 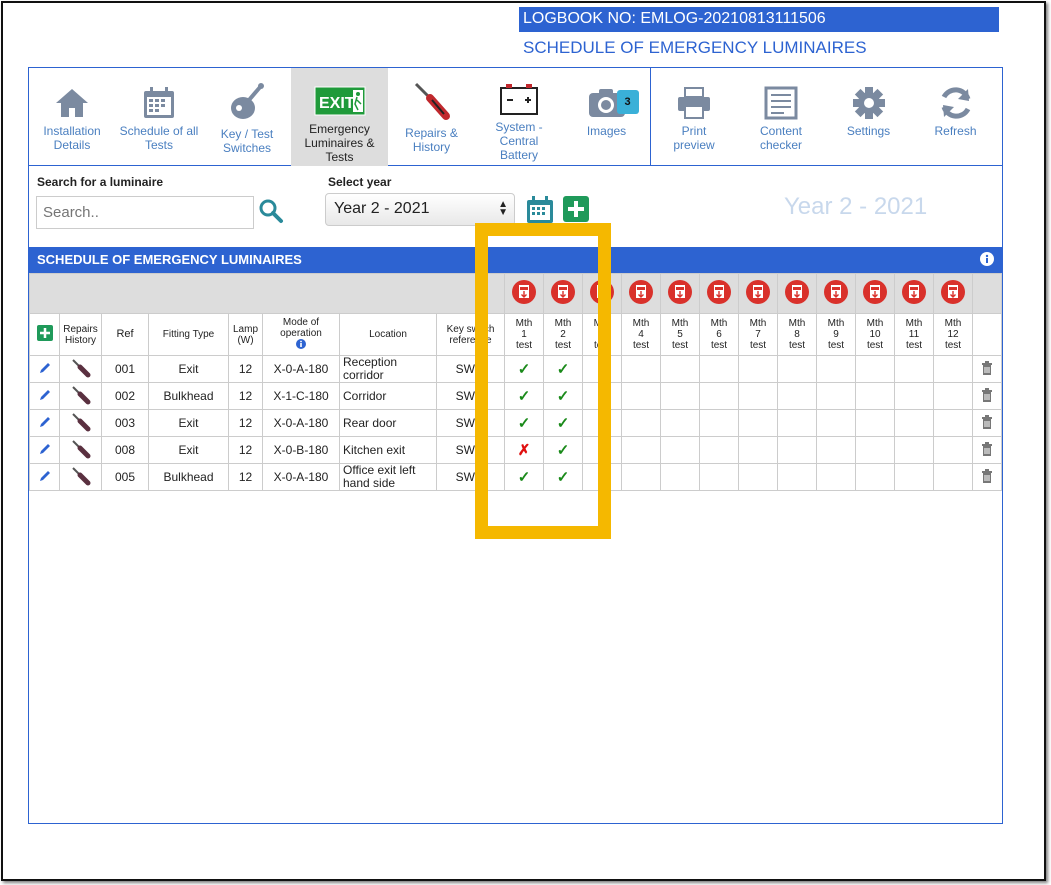 I want to click on add-row-cell, so click(x=44, y=334).